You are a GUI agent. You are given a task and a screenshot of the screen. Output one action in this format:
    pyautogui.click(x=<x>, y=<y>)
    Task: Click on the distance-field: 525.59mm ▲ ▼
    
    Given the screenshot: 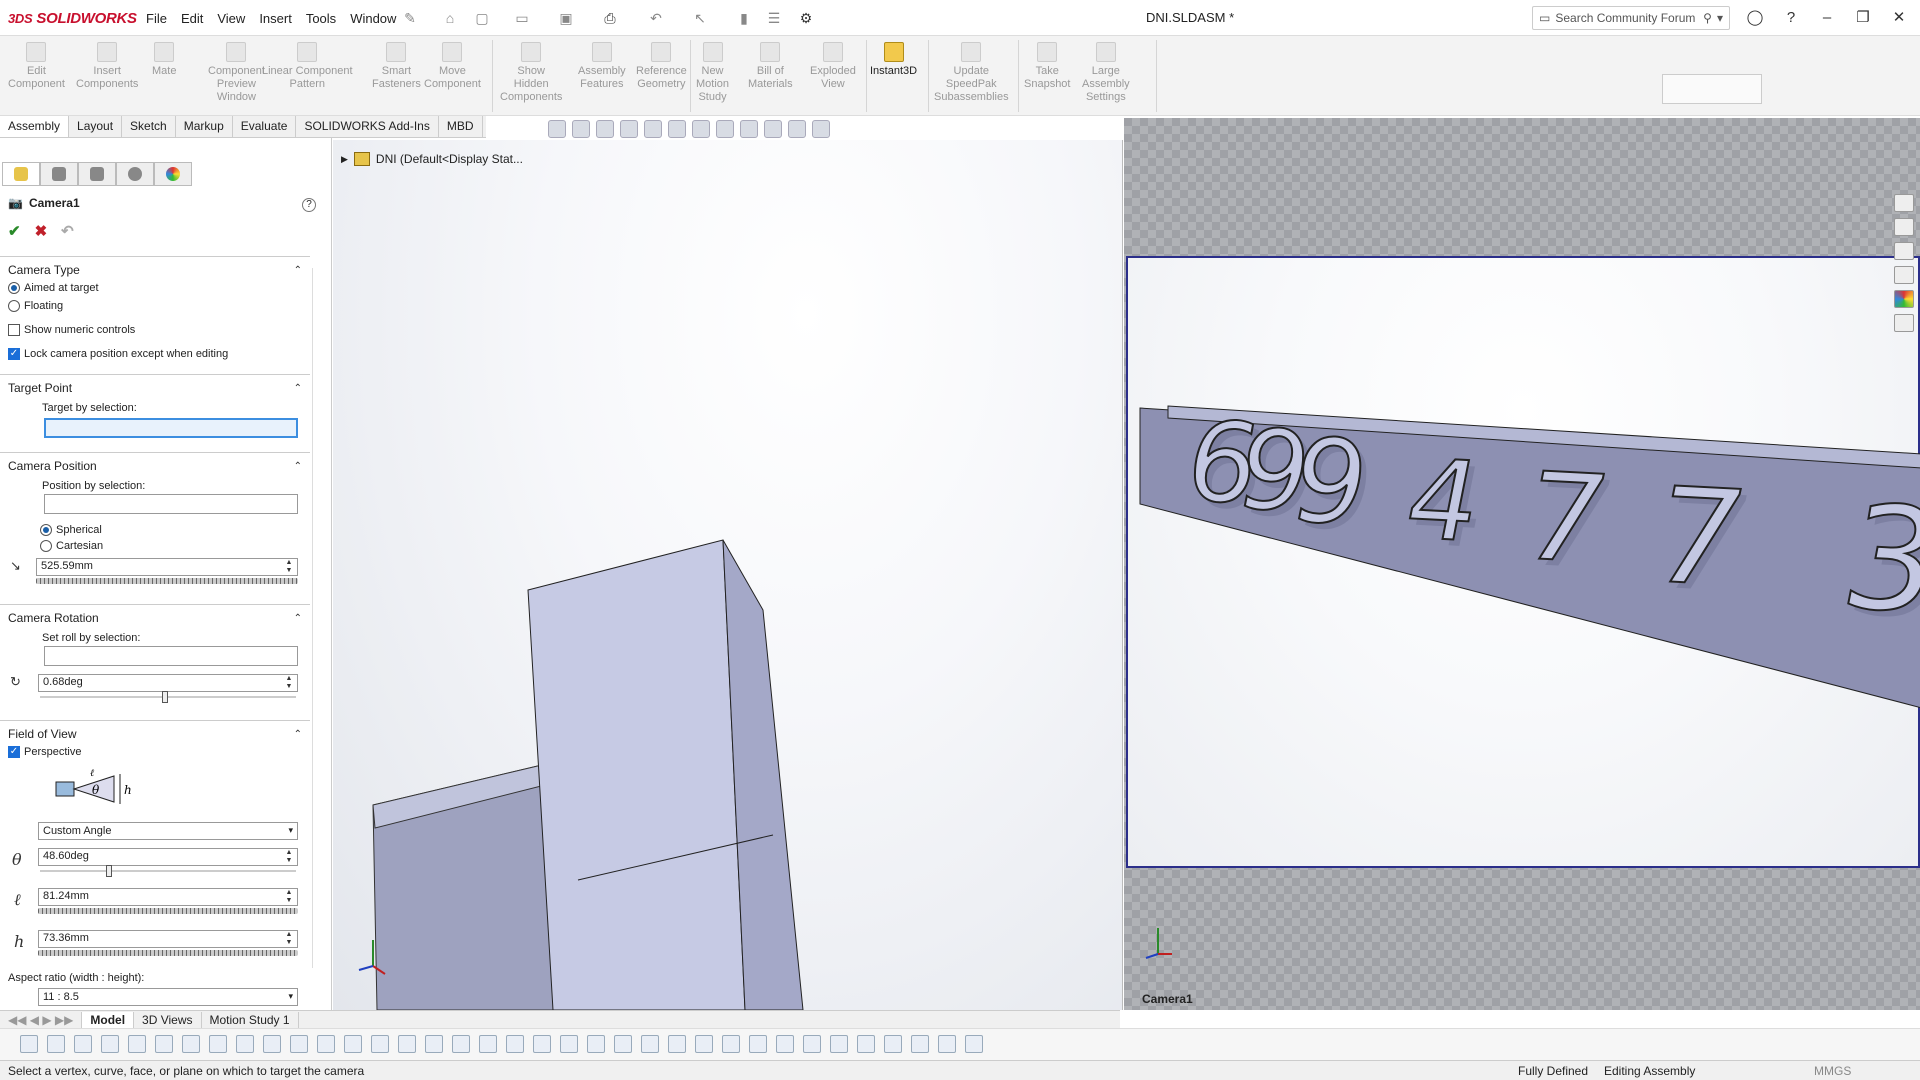 What is the action you would take?
    pyautogui.click(x=167, y=567)
    